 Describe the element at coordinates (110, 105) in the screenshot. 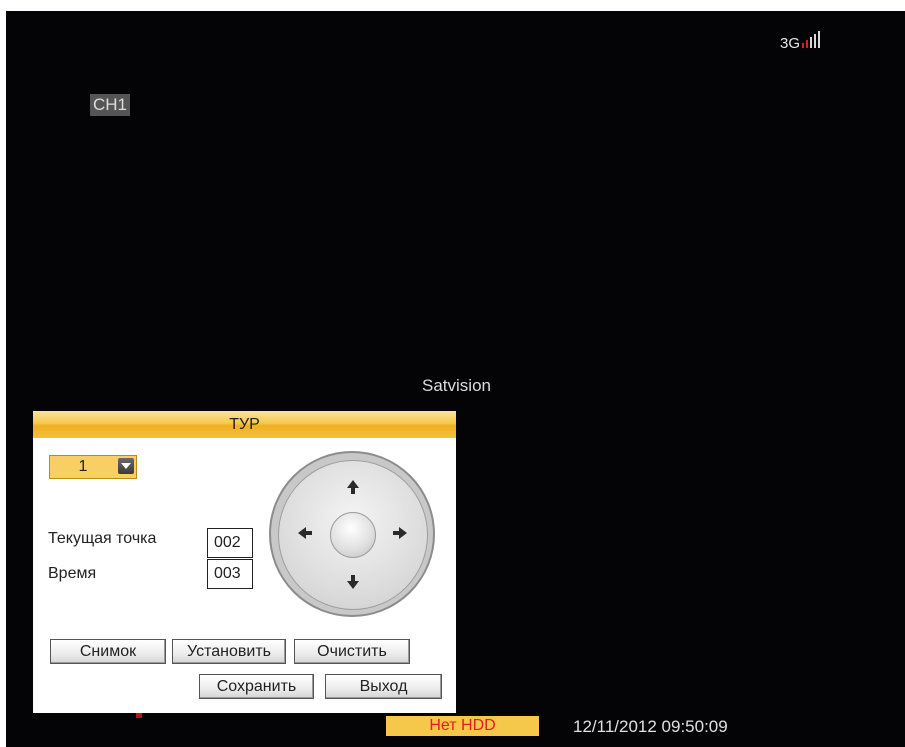

I see `channel-label: CH1` at that location.